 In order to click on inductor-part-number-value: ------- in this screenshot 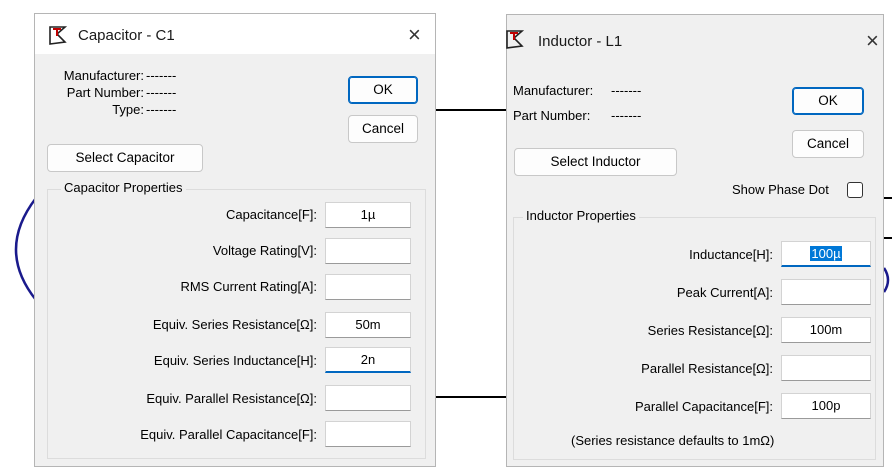, I will do `click(626, 115)`.